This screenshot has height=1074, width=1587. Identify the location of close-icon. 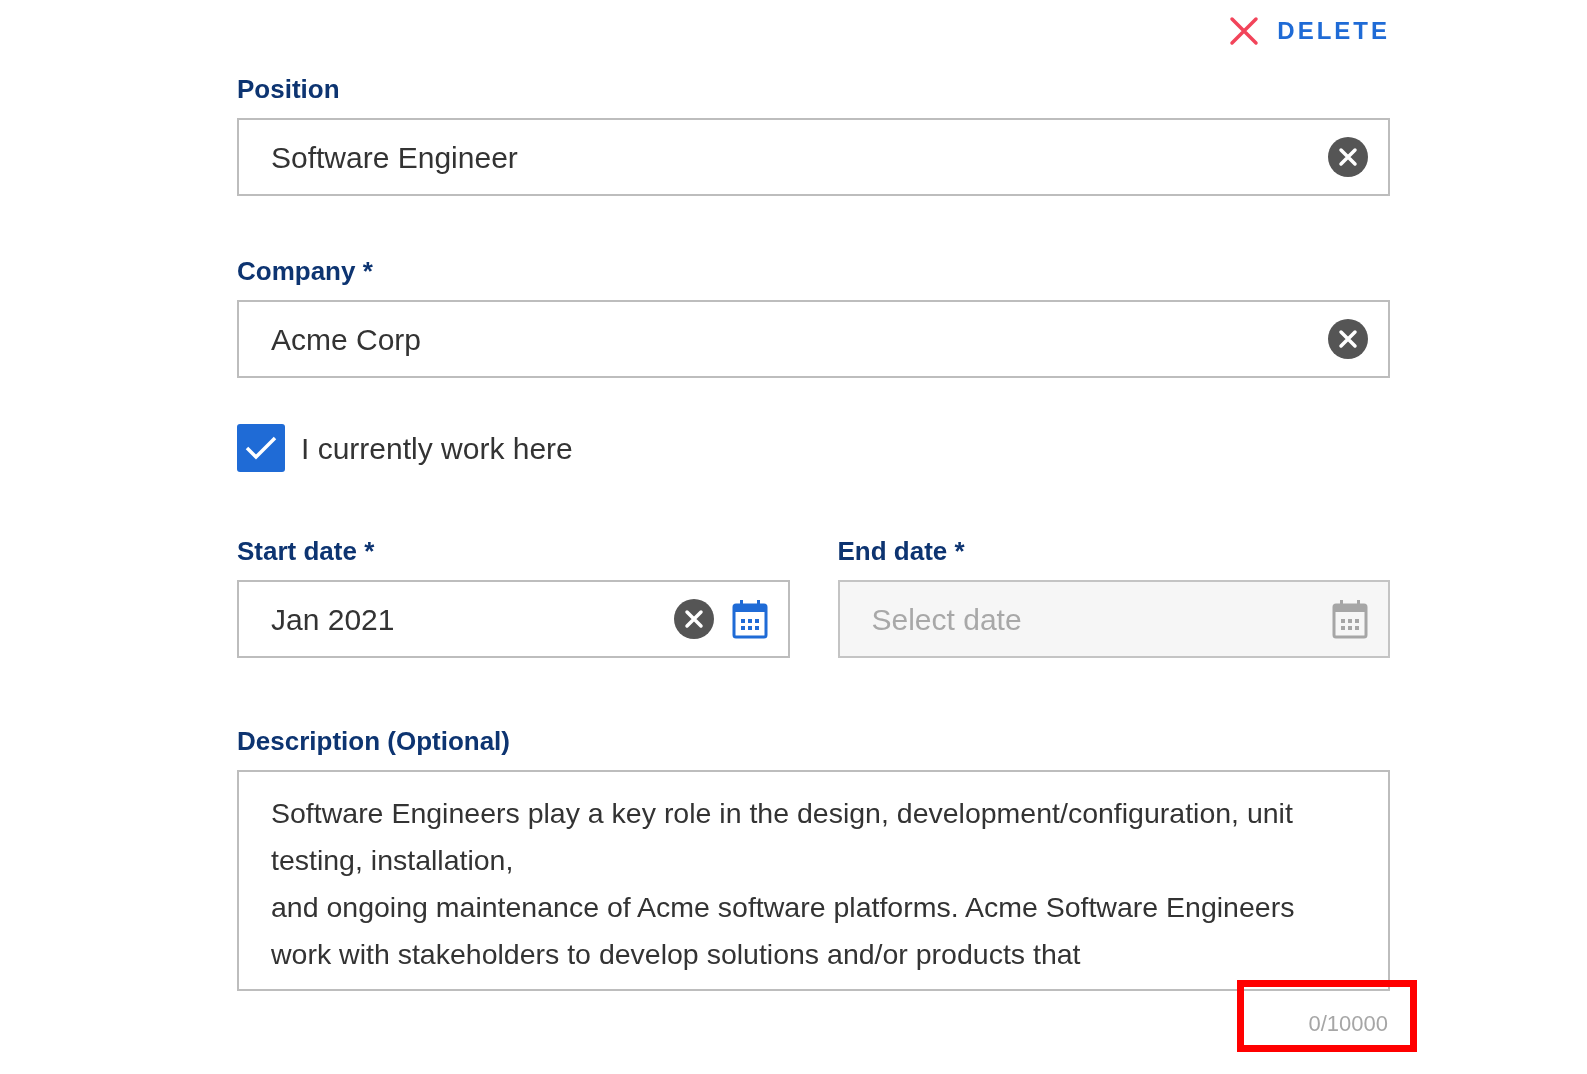
(1244, 31).